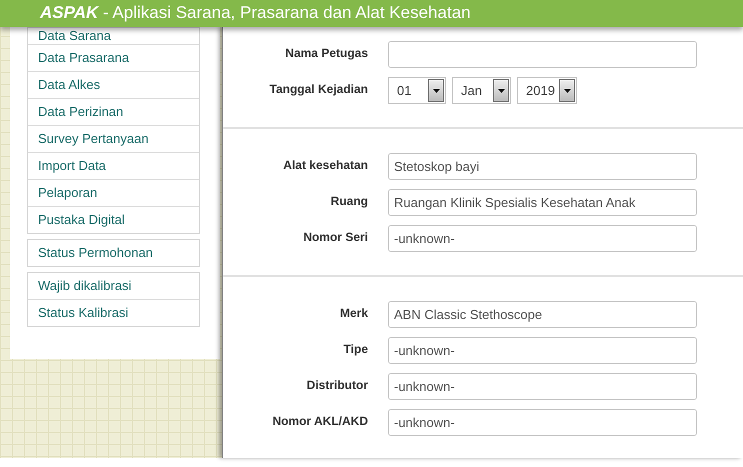  Describe the element at coordinates (113, 192) in the screenshot. I see `sidebar-item: Pelaporan` at that location.